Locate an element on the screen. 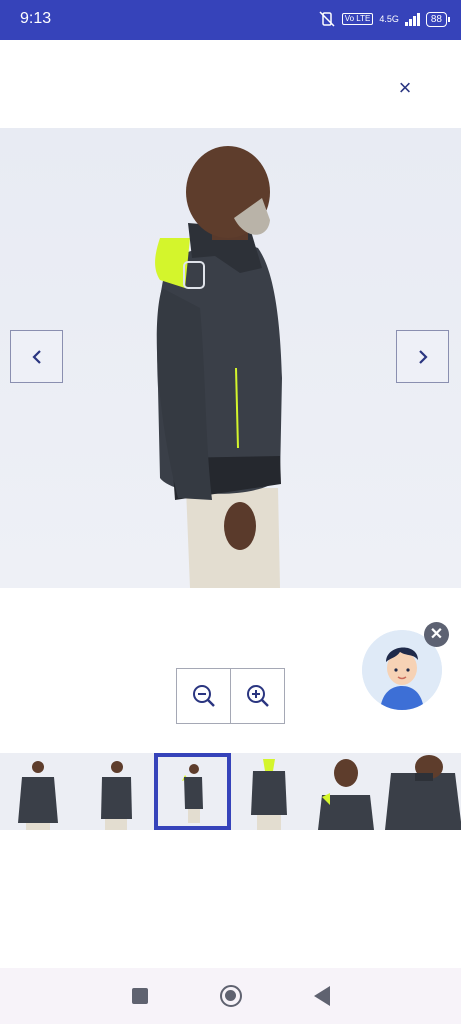 This screenshot has width=461, height=1024. recent-apps-button is located at coordinates (139, 996).